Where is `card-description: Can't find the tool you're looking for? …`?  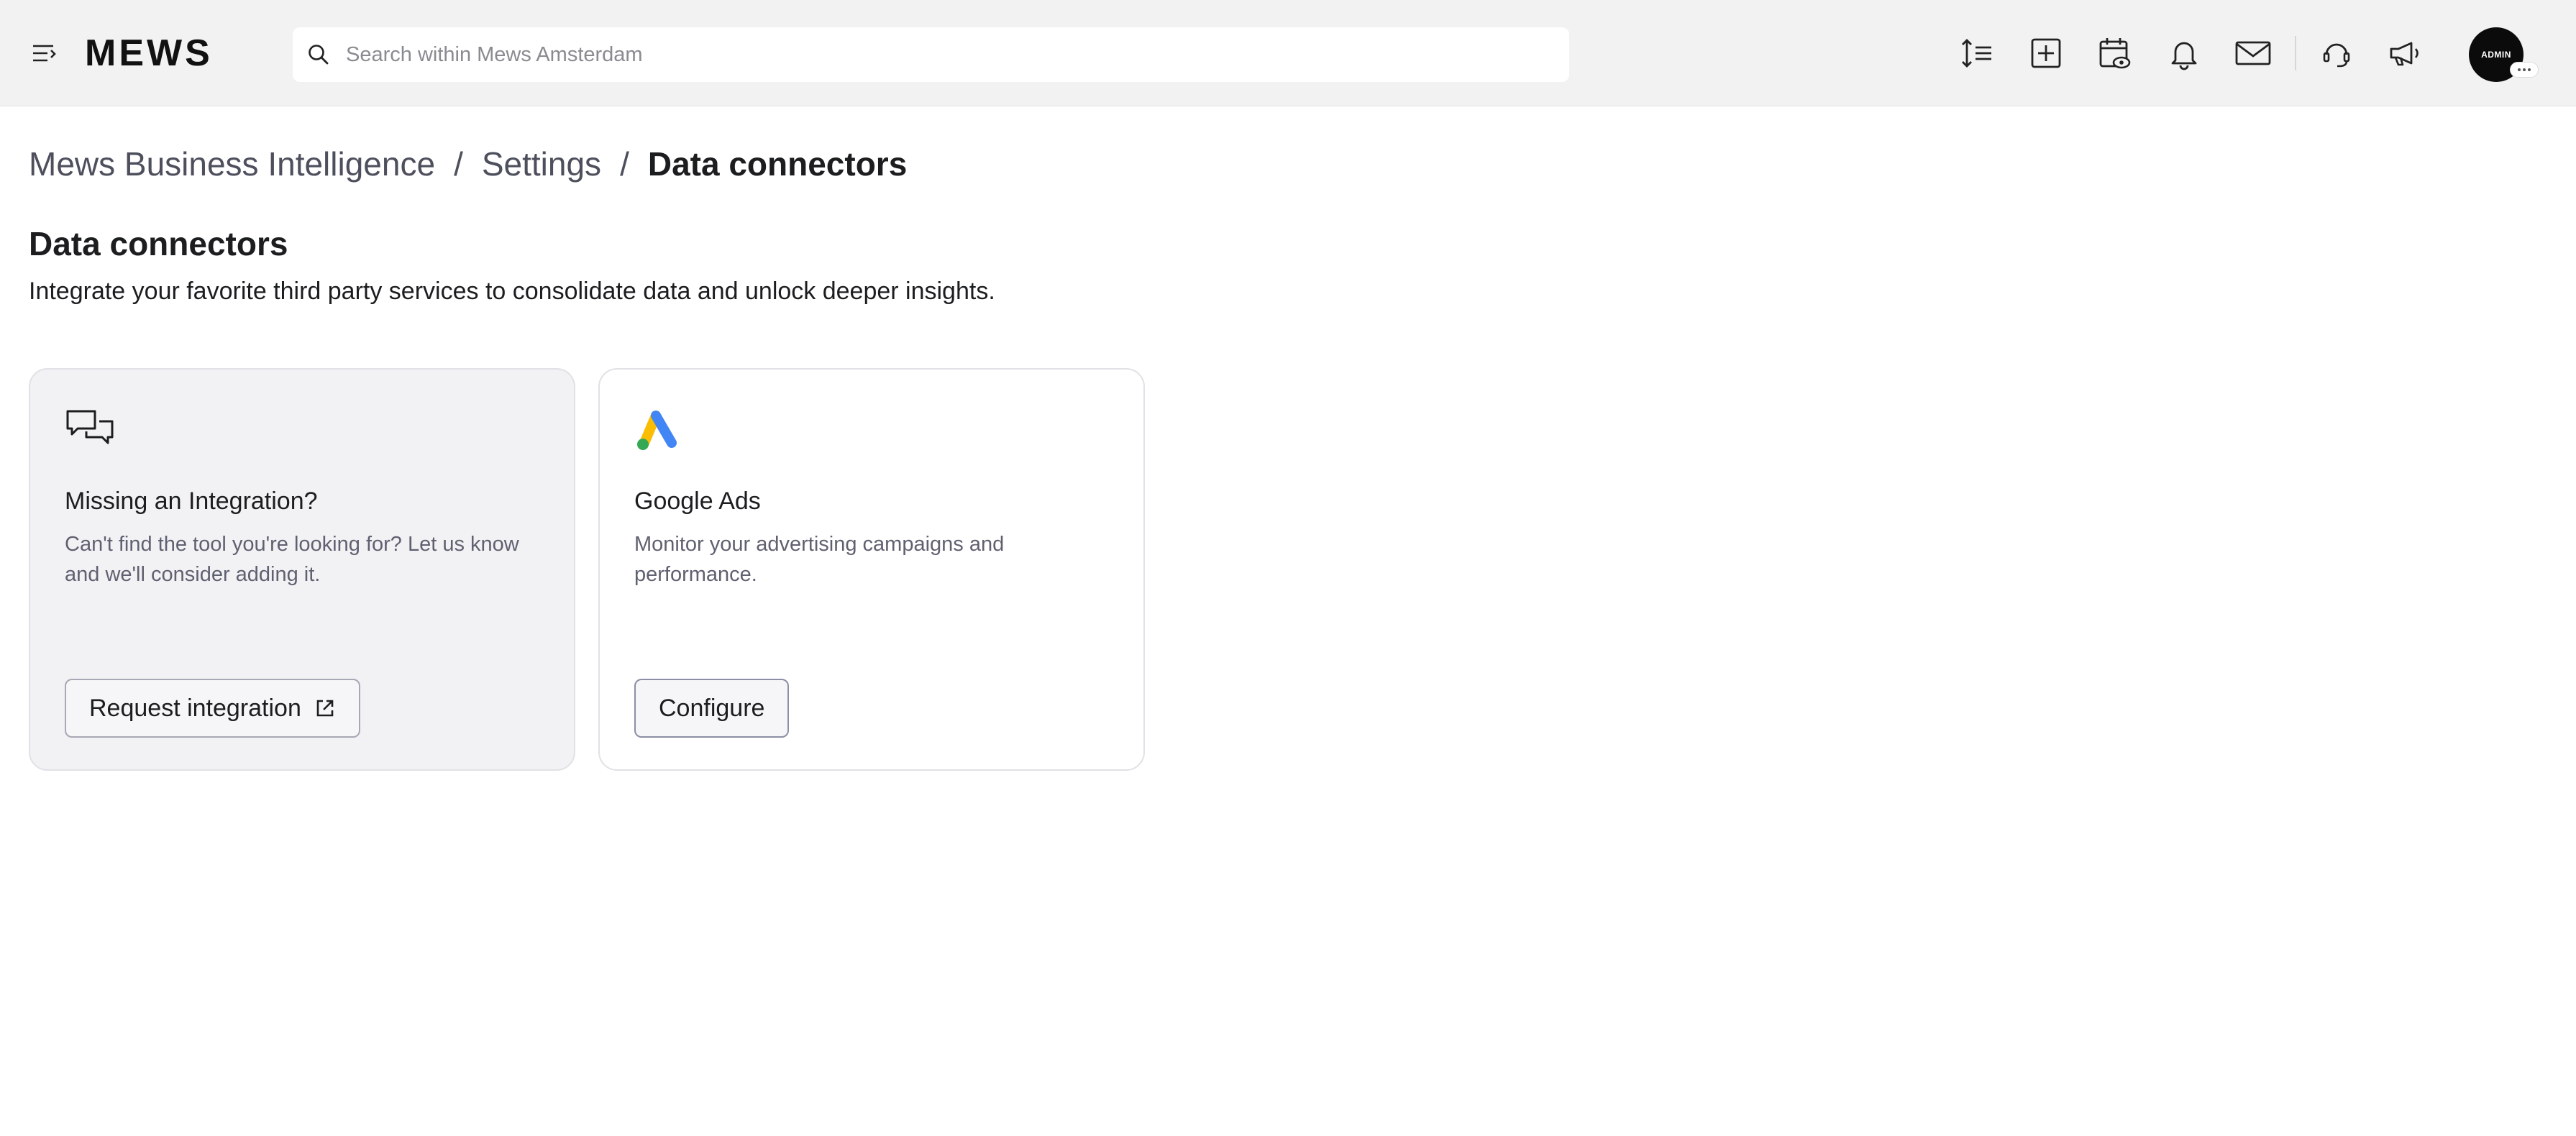
card-description: Can't find the tool you're looking for? … is located at coordinates (292, 559).